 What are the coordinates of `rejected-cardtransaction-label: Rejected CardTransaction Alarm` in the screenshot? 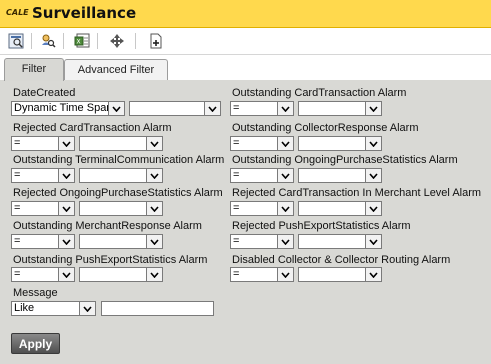 It's located at (92, 128).